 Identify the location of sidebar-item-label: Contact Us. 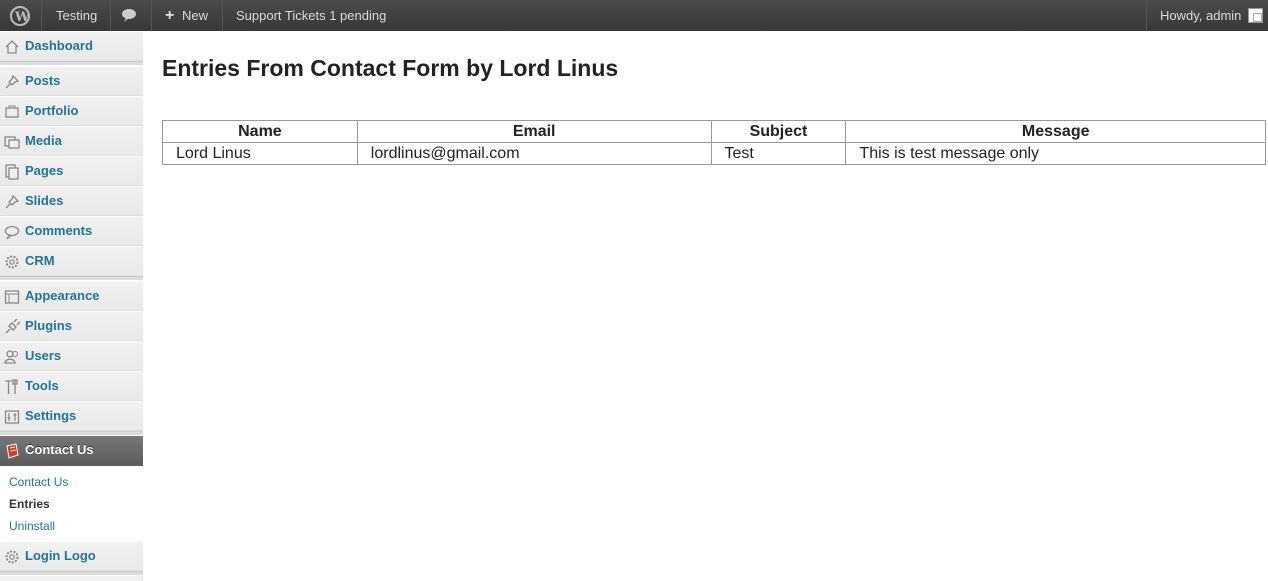
(59, 449).